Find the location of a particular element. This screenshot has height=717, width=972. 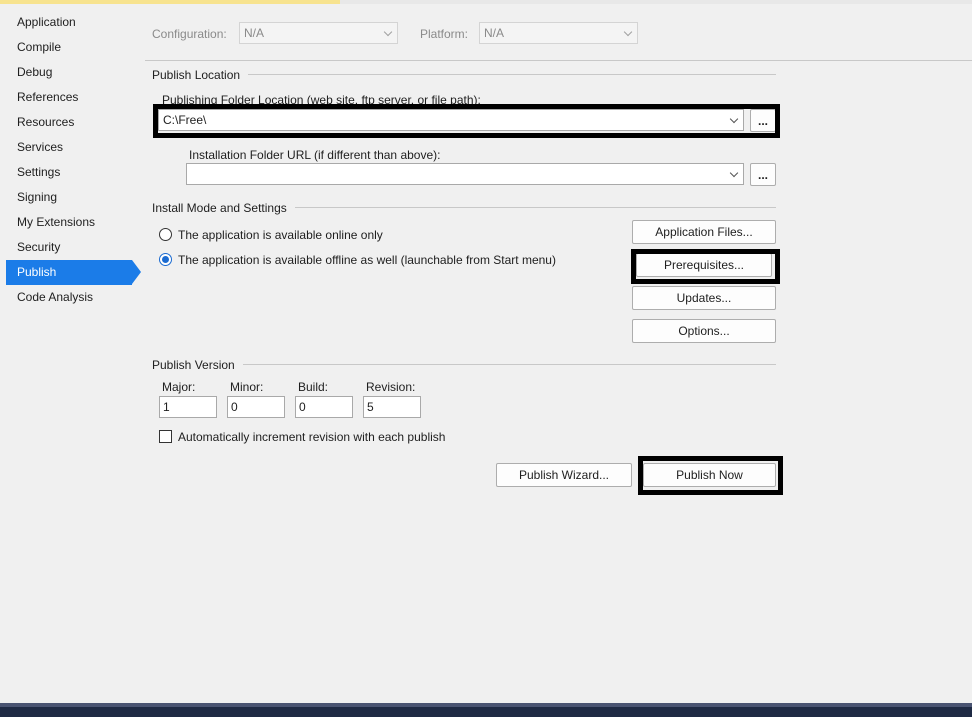

publish-version-title: Publish Version is located at coordinates (197, 365).